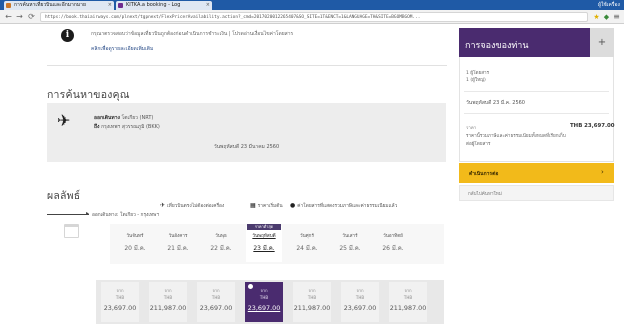 The image size is (624, 324). Describe the element at coordinates (8, 16) in the screenshot. I see `back-button: ←` at that location.